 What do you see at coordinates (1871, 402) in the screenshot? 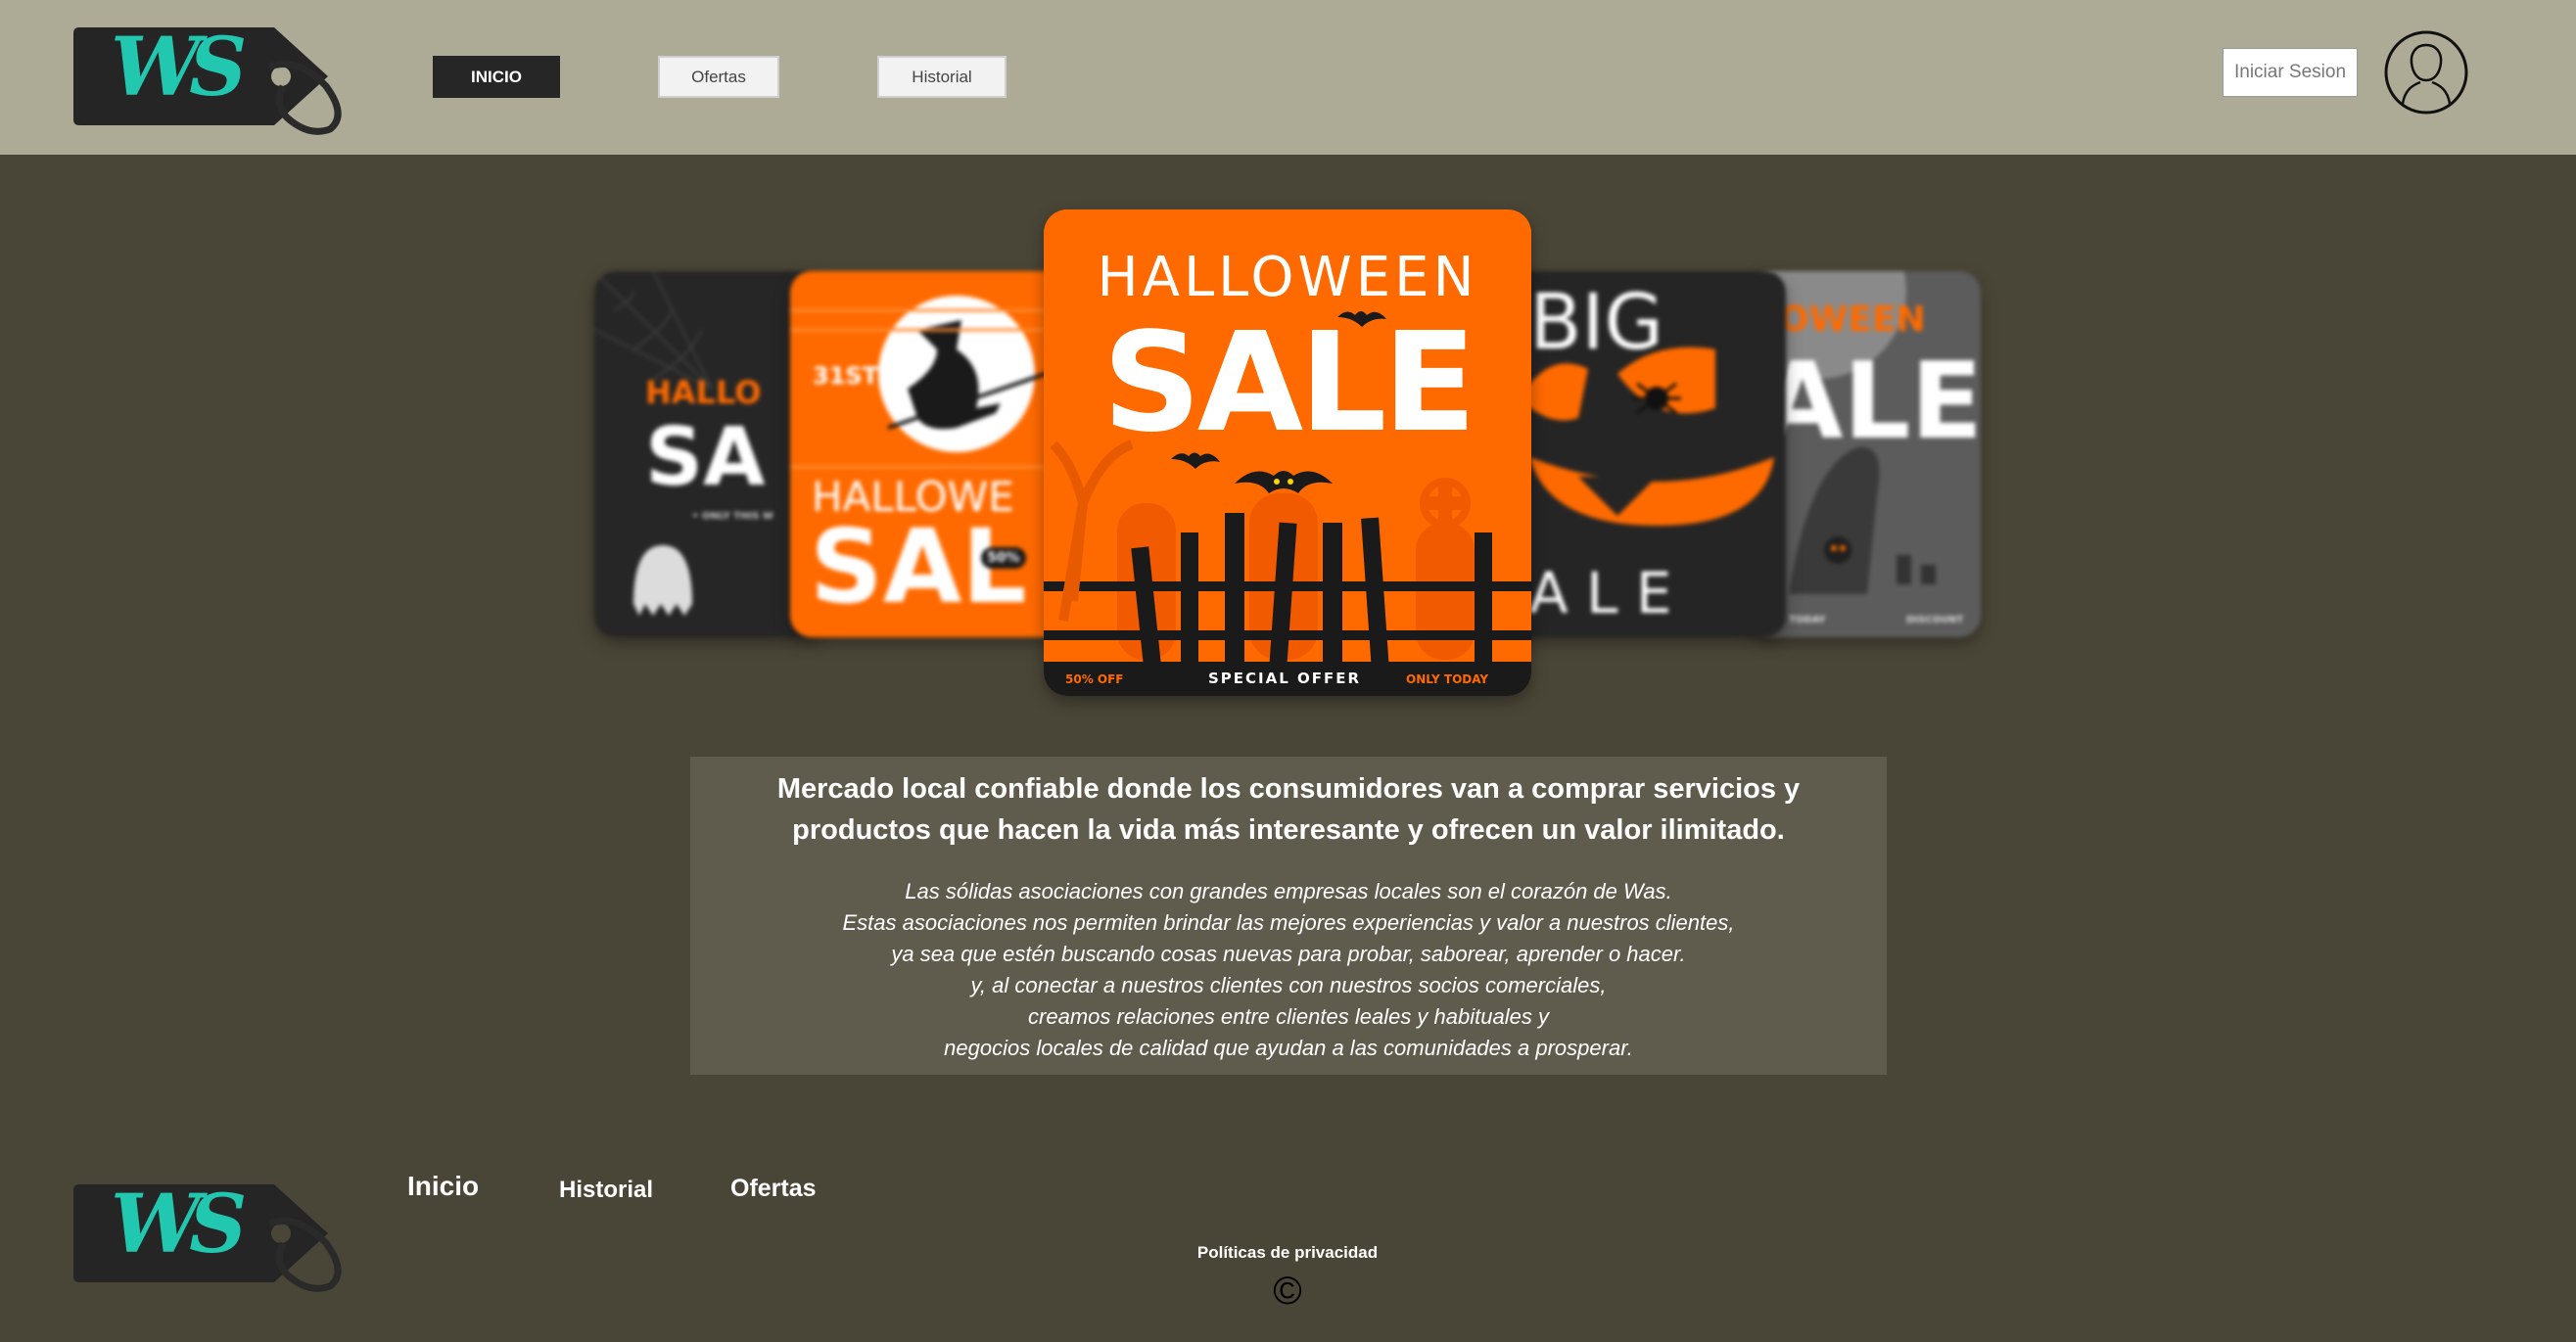
I see `card5-line2: ALE` at bounding box center [1871, 402].